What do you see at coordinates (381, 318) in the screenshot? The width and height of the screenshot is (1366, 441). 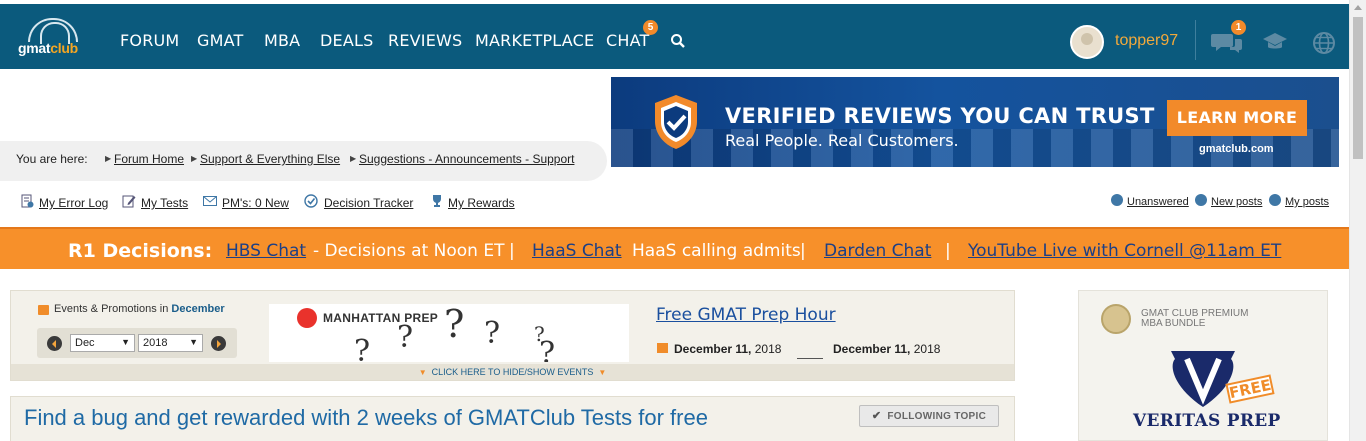 I see `promo-brand: MANHATTAN PREP` at bounding box center [381, 318].